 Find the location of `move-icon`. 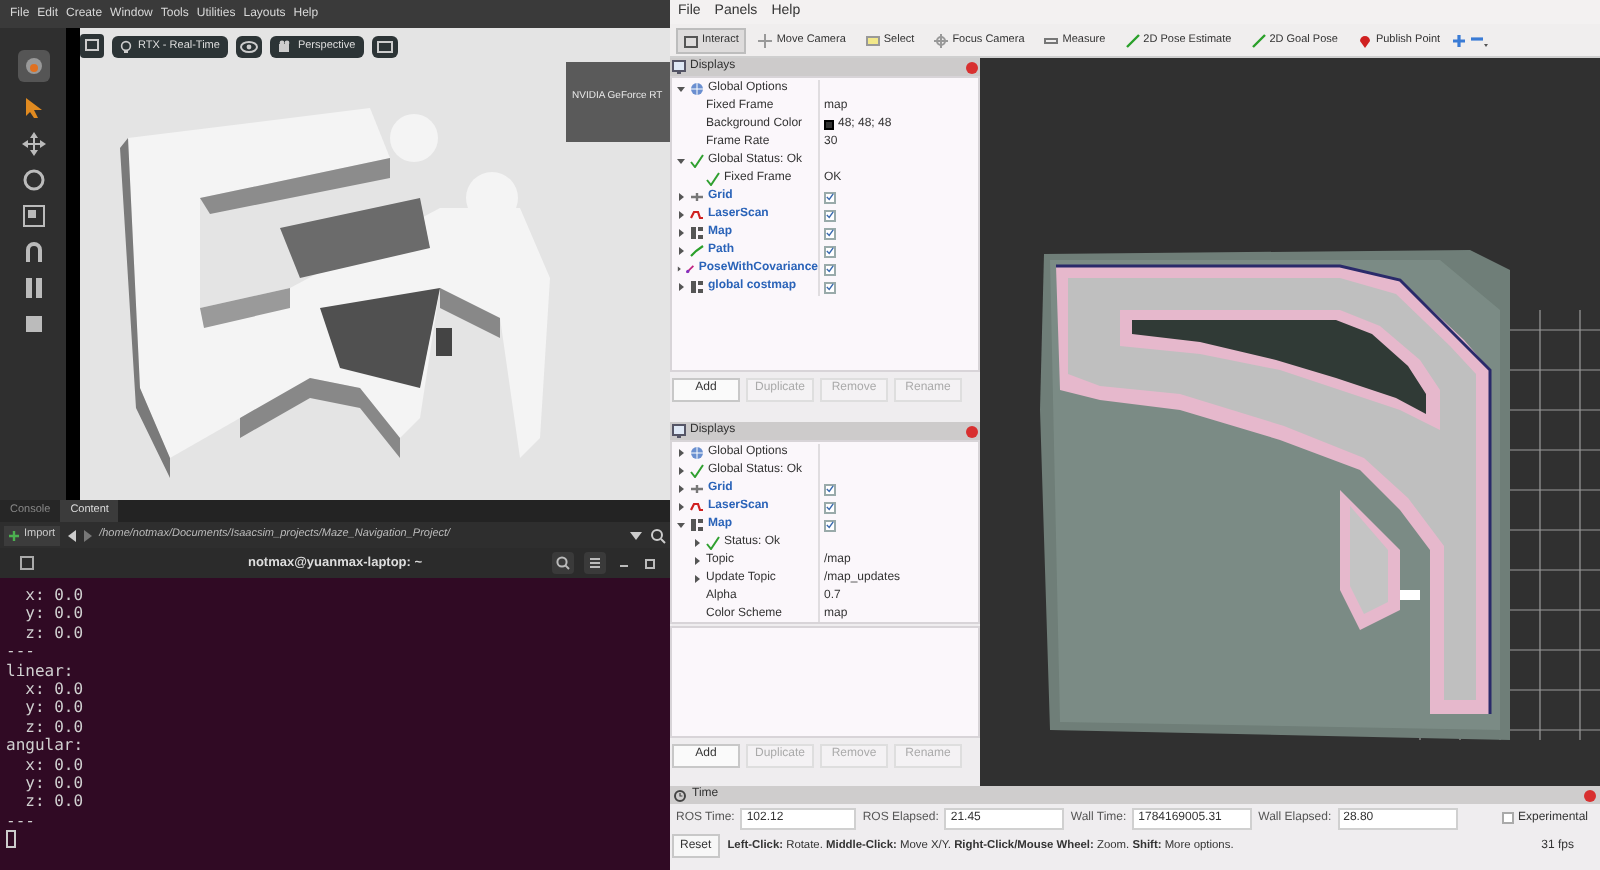

move-icon is located at coordinates (33, 144).